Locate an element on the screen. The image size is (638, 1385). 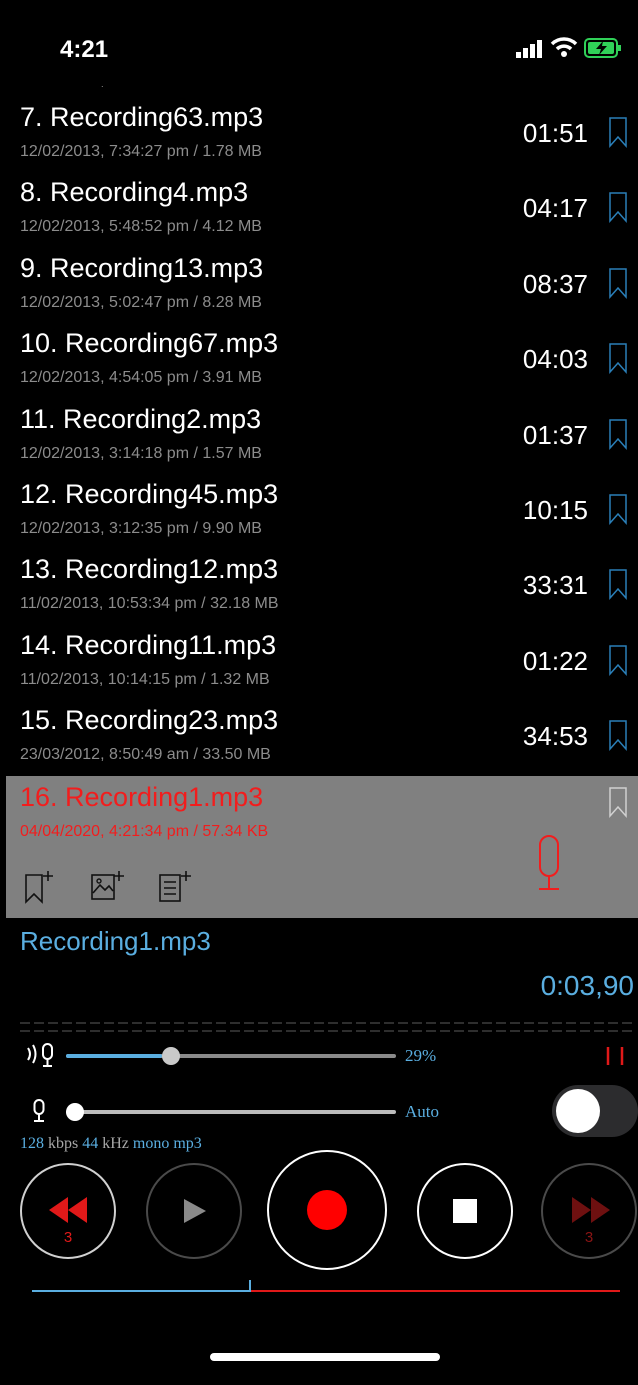
auto-level-toggle is located at coordinates (595, 1111).